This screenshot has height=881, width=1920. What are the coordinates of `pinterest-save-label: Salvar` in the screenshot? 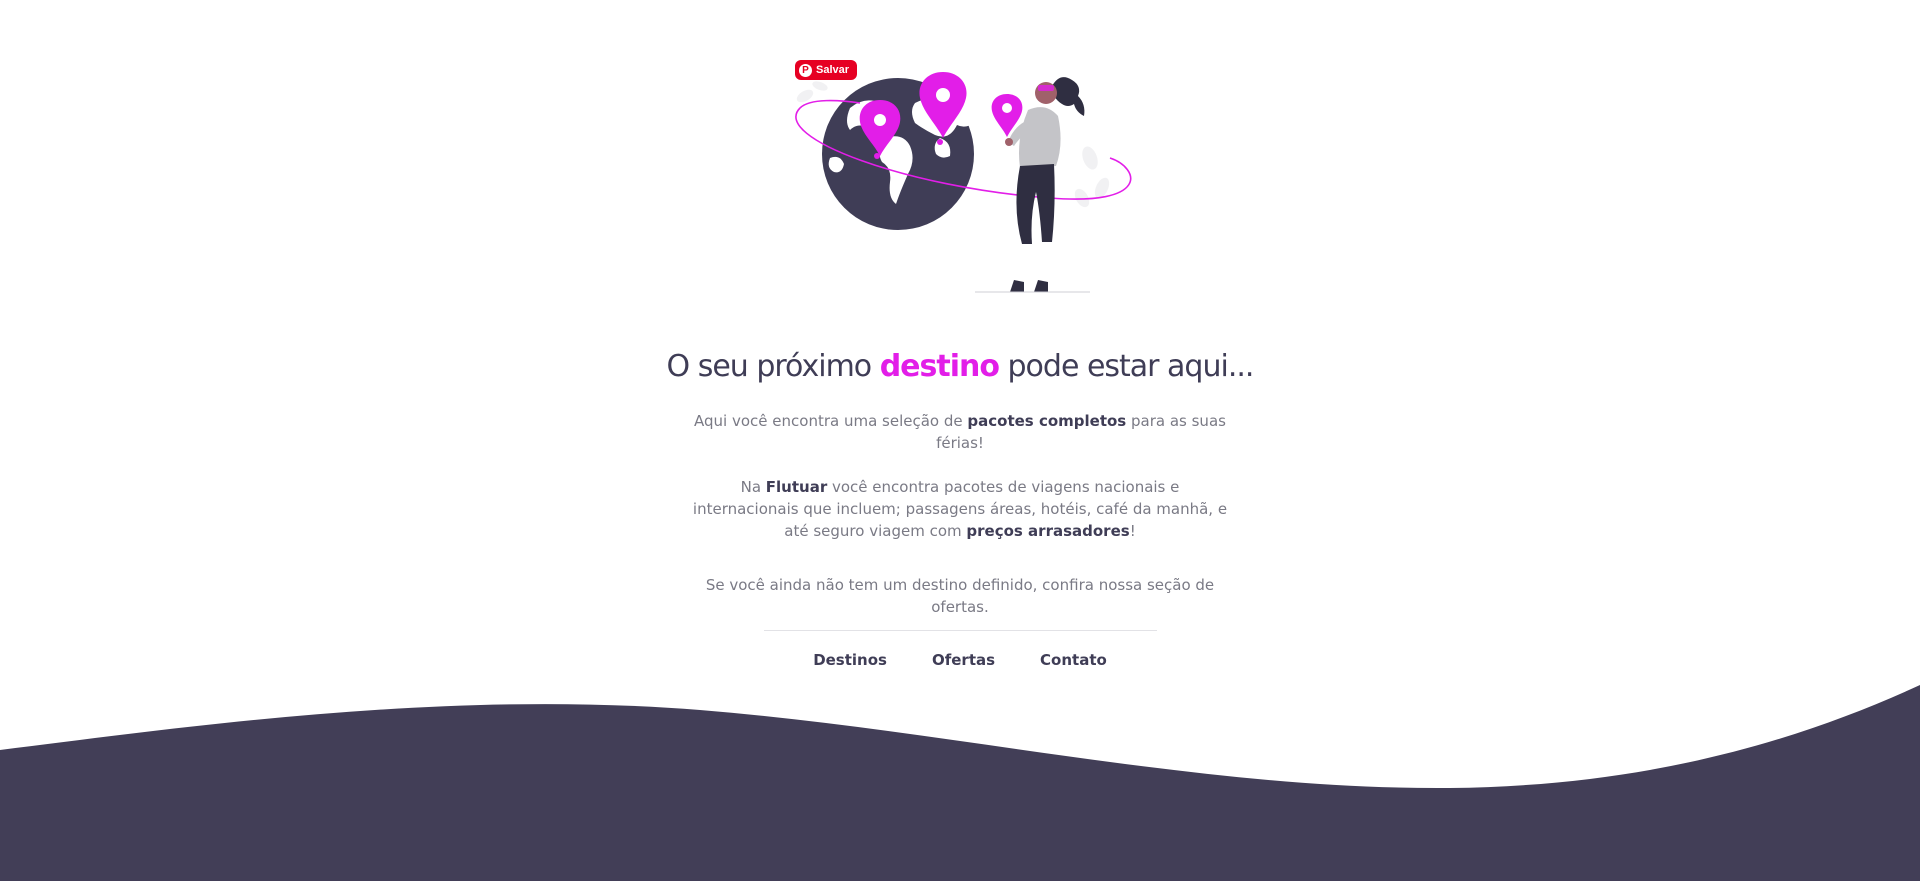 It's located at (833, 70).